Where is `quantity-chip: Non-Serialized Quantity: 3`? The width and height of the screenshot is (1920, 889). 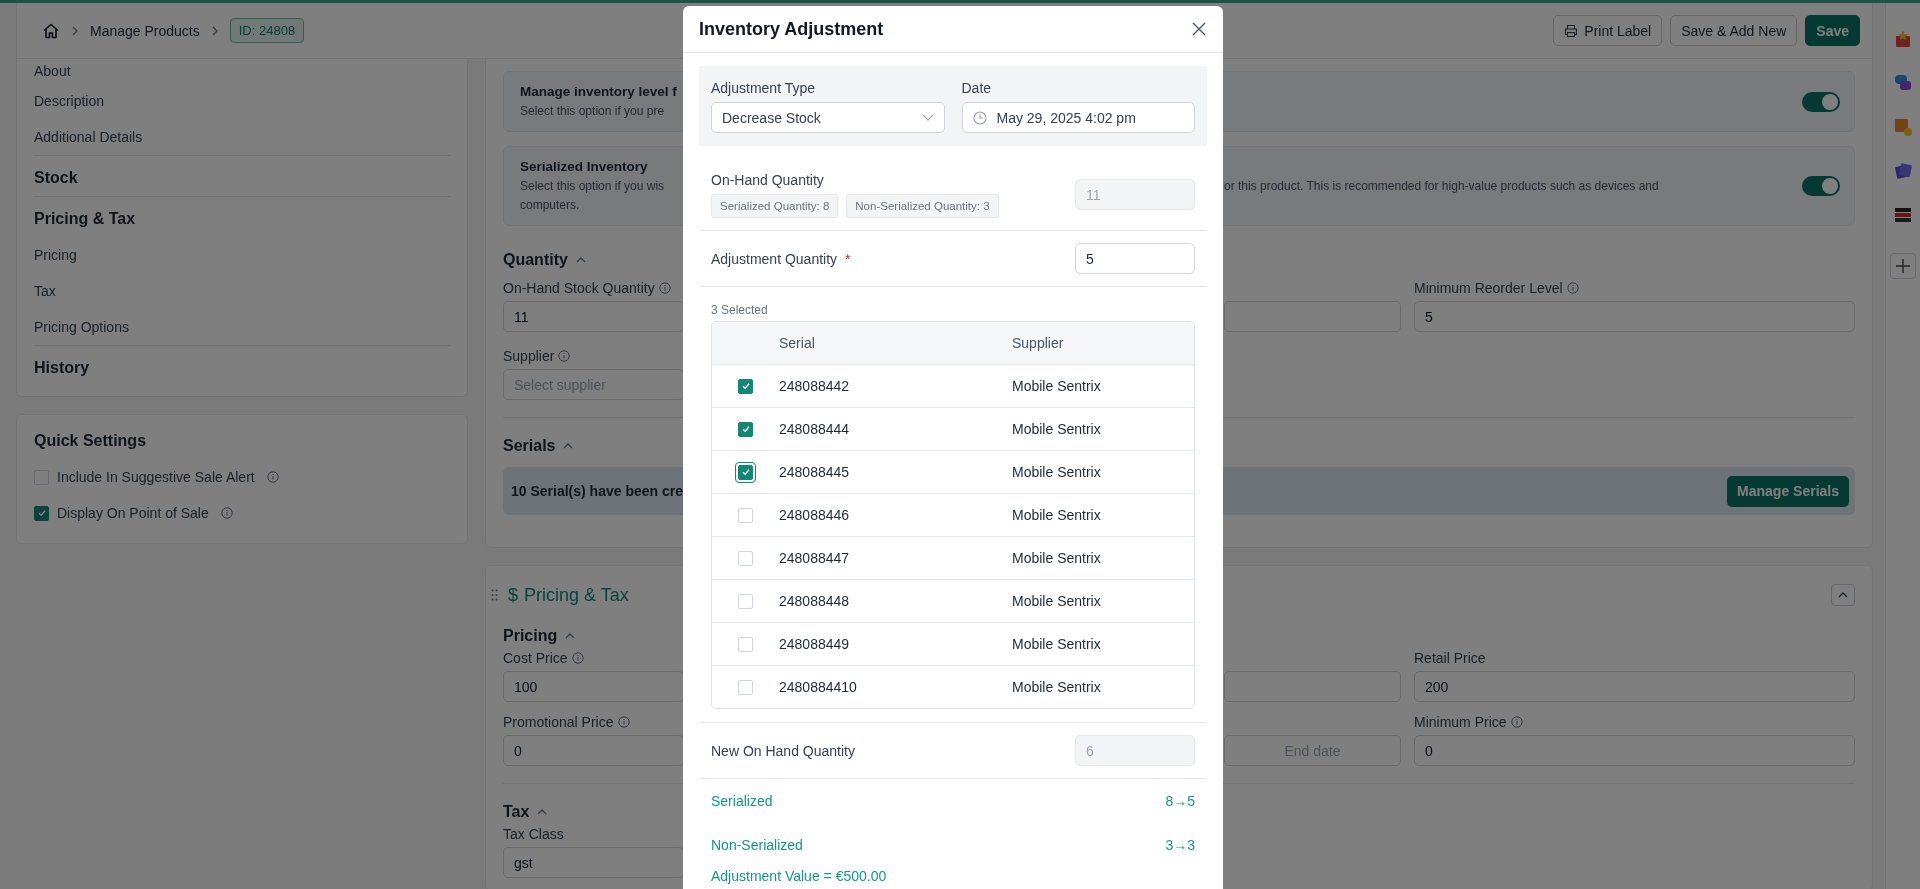 quantity-chip: Non-Serialized Quantity: 3 is located at coordinates (922, 206).